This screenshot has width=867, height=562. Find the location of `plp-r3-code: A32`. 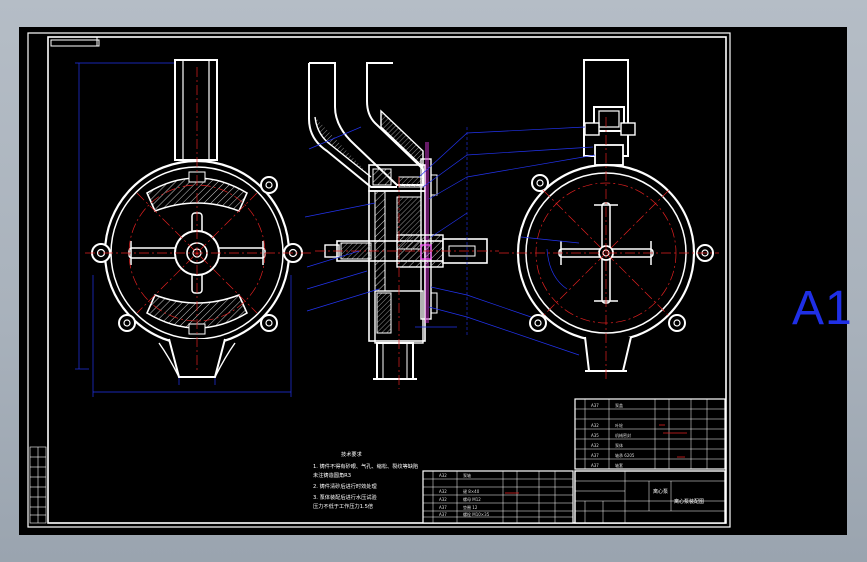

plp-r3-code: A32 is located at coordinates (595, 425).